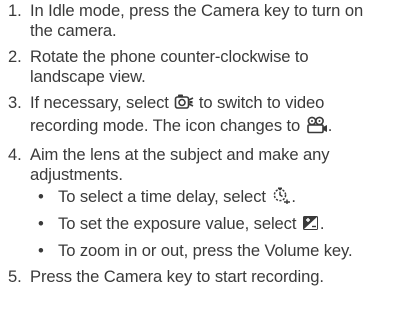  What do you see at coordinates (73, 30) in the screenshot?
I see `step-text: the camera.` at bounding box center [73, 30].